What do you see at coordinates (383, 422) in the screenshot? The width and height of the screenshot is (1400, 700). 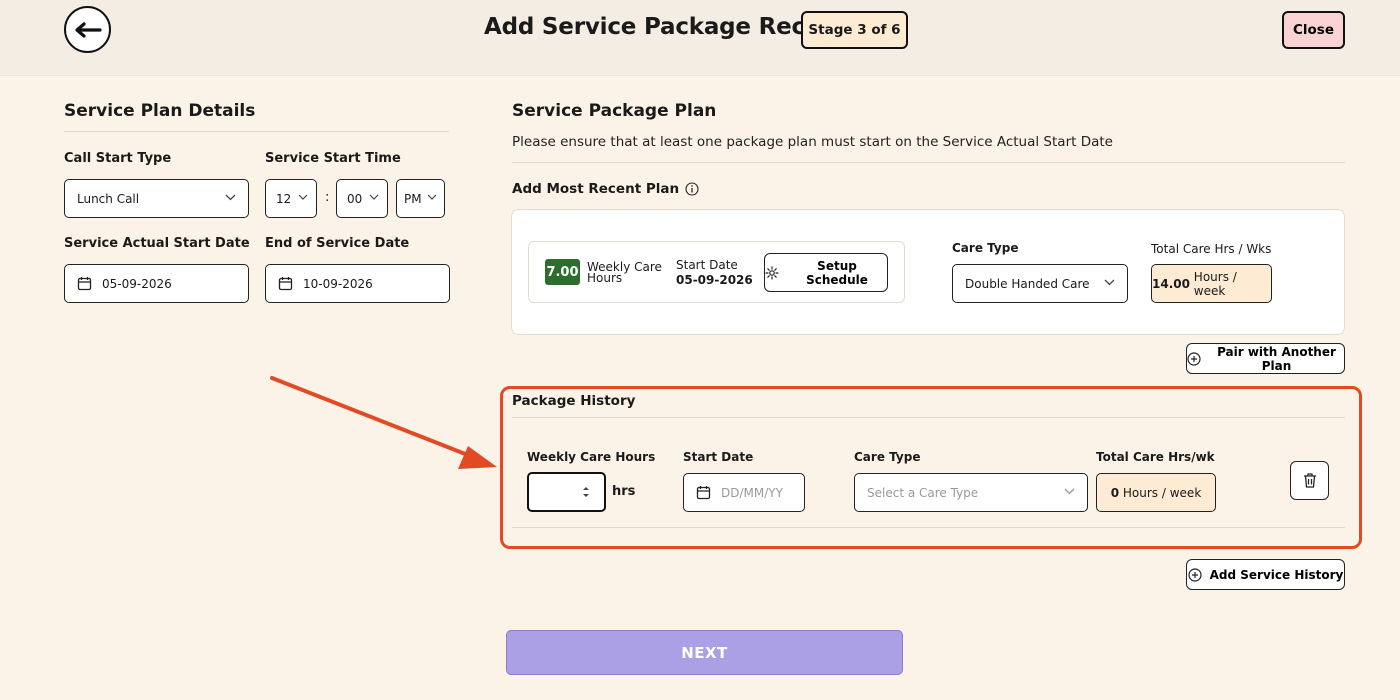 I see `annotation-arrow` at bounding box center [383, 422].